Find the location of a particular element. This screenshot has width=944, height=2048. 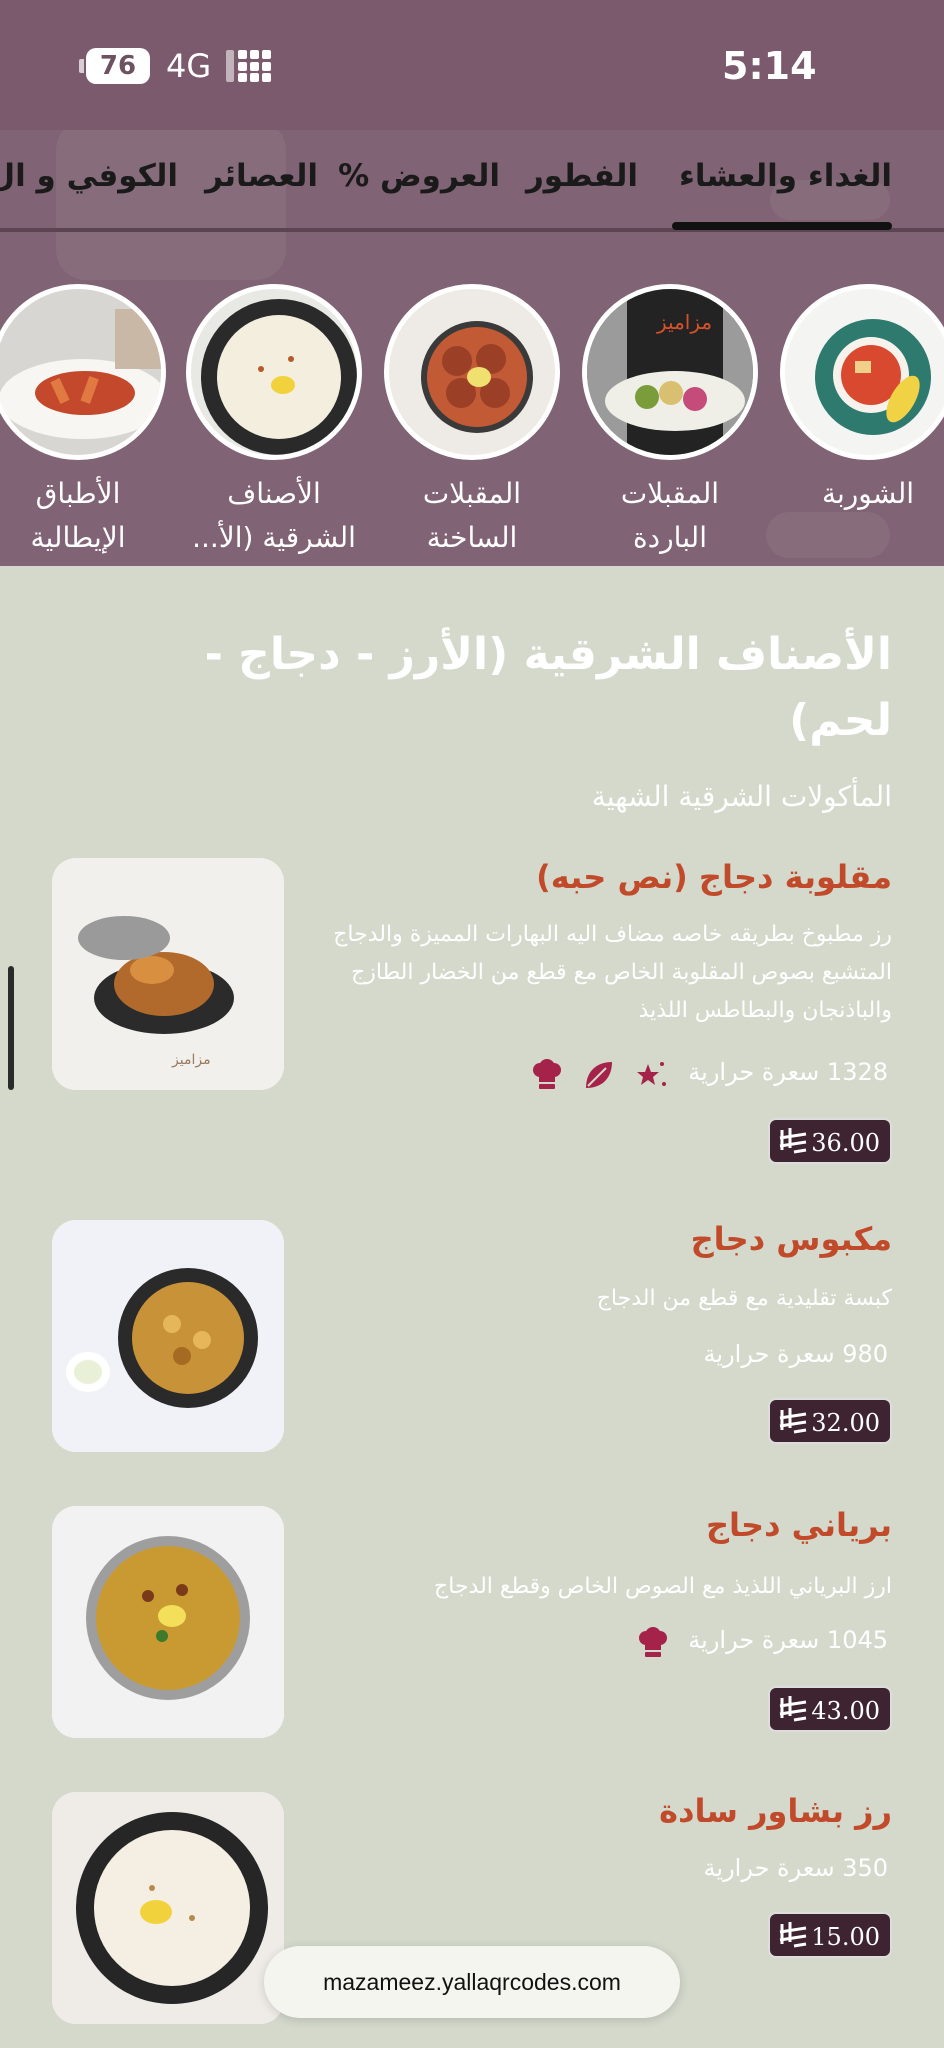

item-name: برياني دجاج is located at coordinates (798, 1525).